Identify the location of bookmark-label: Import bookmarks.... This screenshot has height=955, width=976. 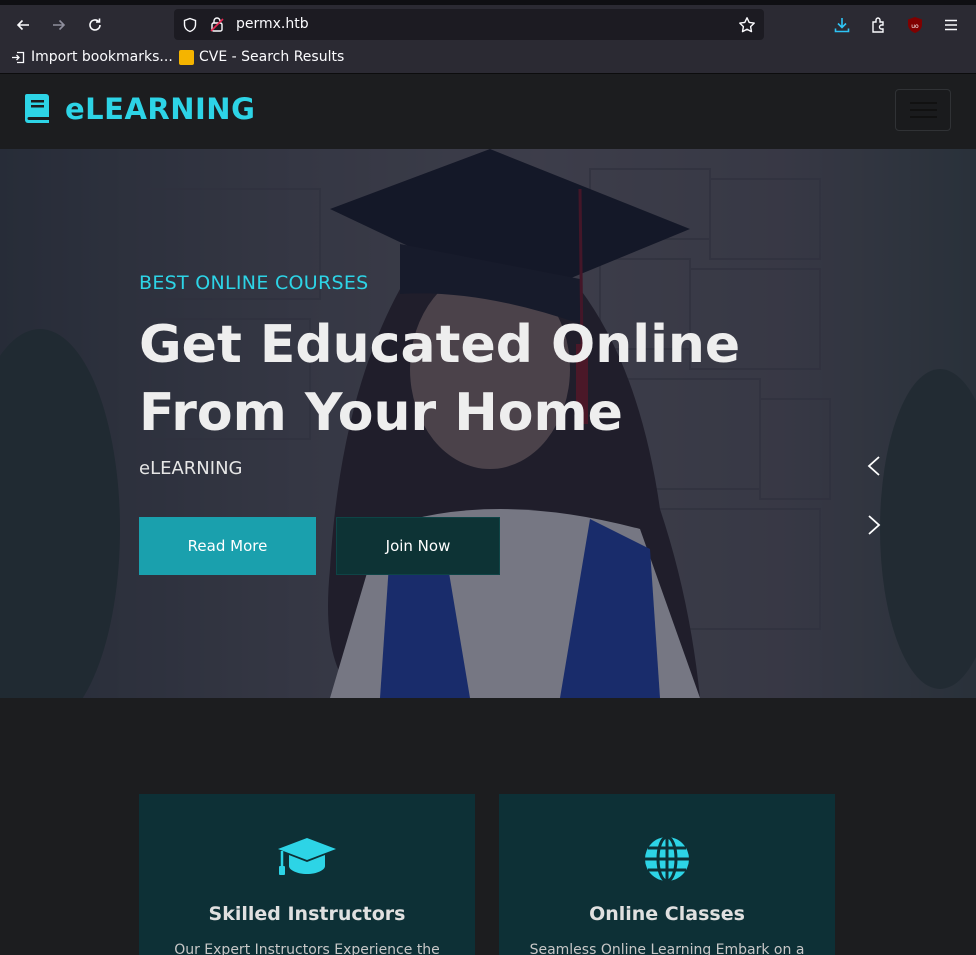
(102, 57).